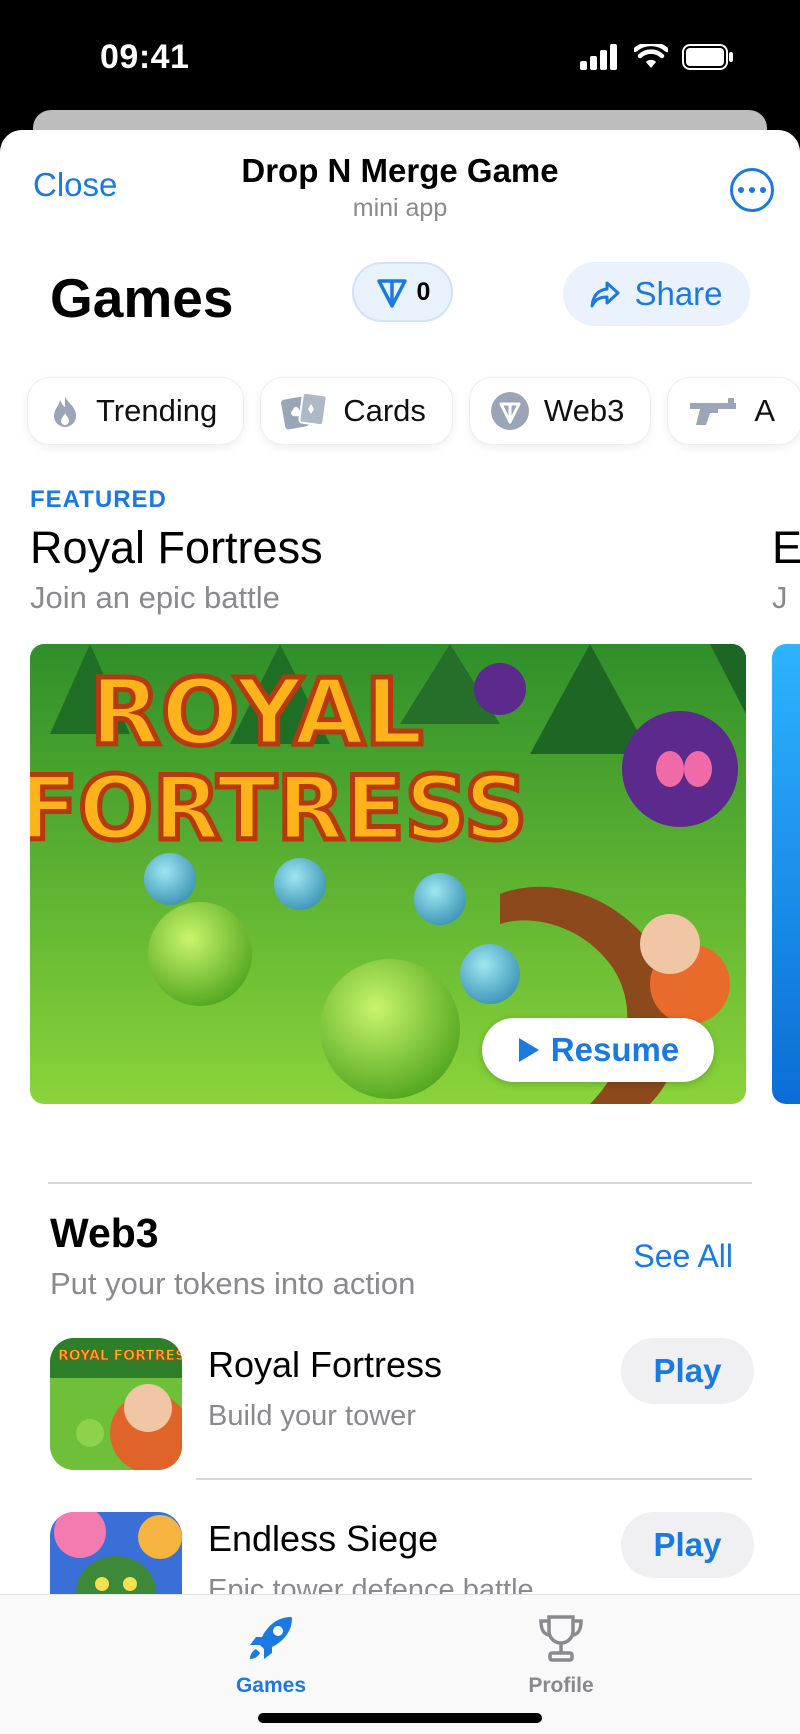 The image size is (800, 1734). What do you see at coordinates (561, 1685) in the screenshot?
I see `tab-label: Profile` at bounding box center [561, 1685].